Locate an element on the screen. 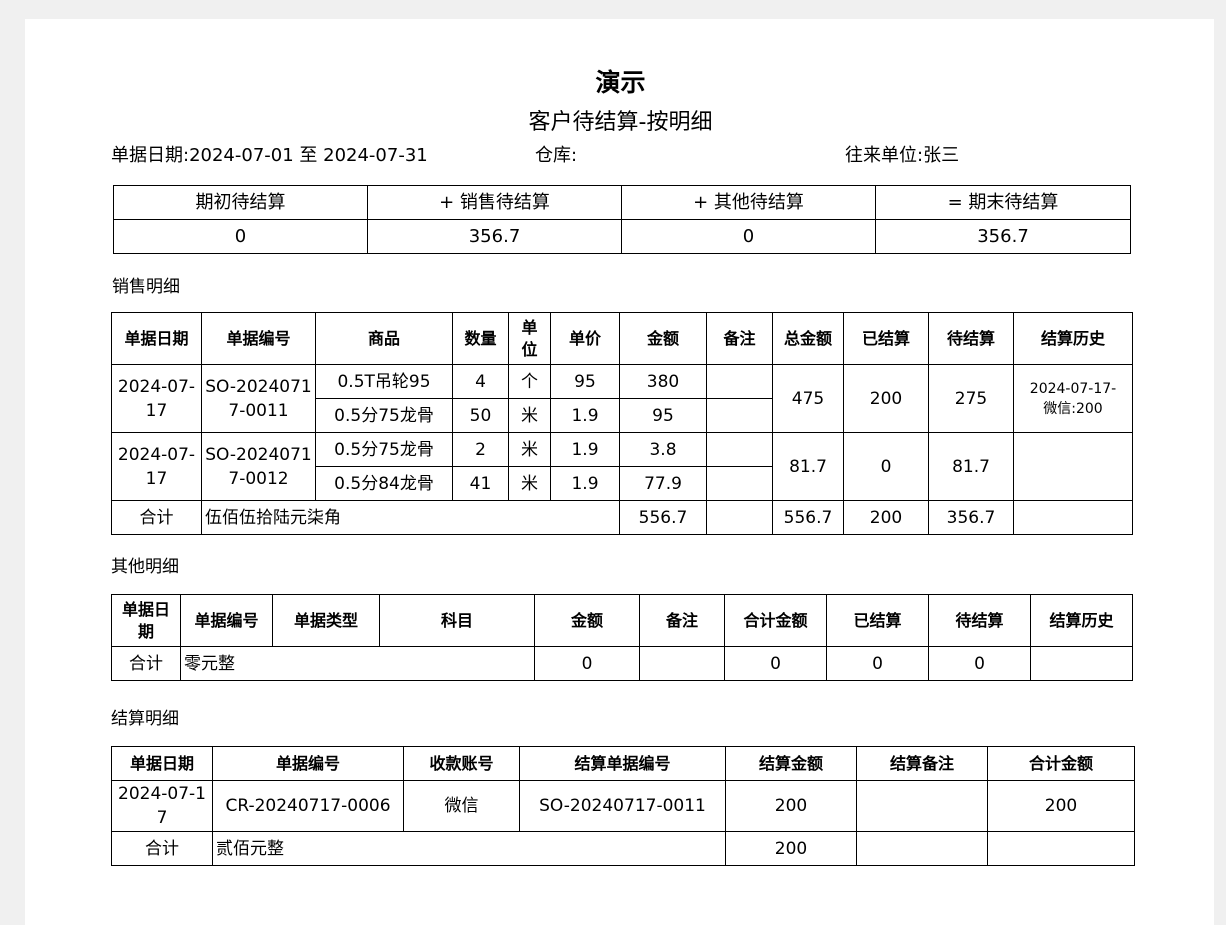 The width and height of the screenshot is (1226, 925). totals-amount-in-words: 贰佰元整 is located at coordinates (469, 848).